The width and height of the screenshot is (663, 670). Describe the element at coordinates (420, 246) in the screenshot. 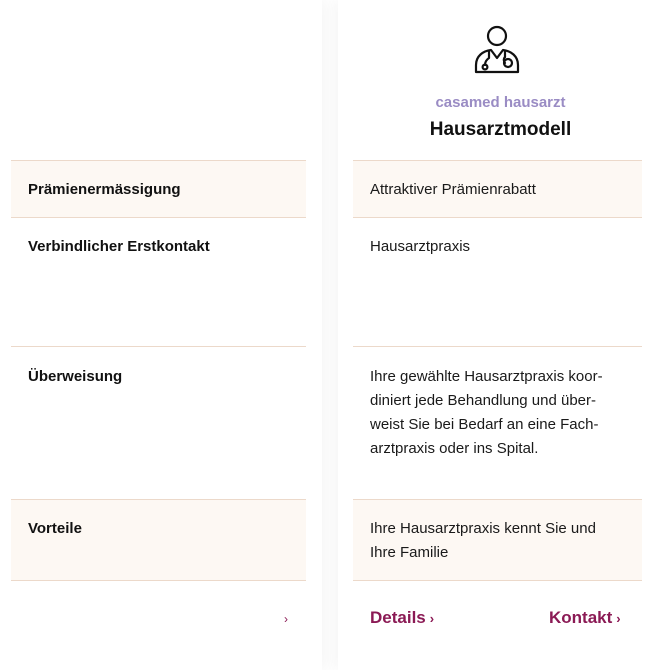

I see `row-value: Hausarztpraxis` at that location.